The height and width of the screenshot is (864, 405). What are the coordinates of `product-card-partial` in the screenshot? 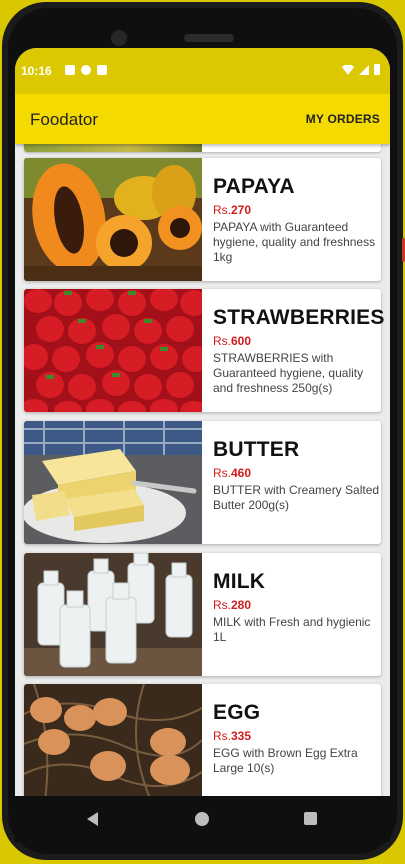 It's located at (202, 148).